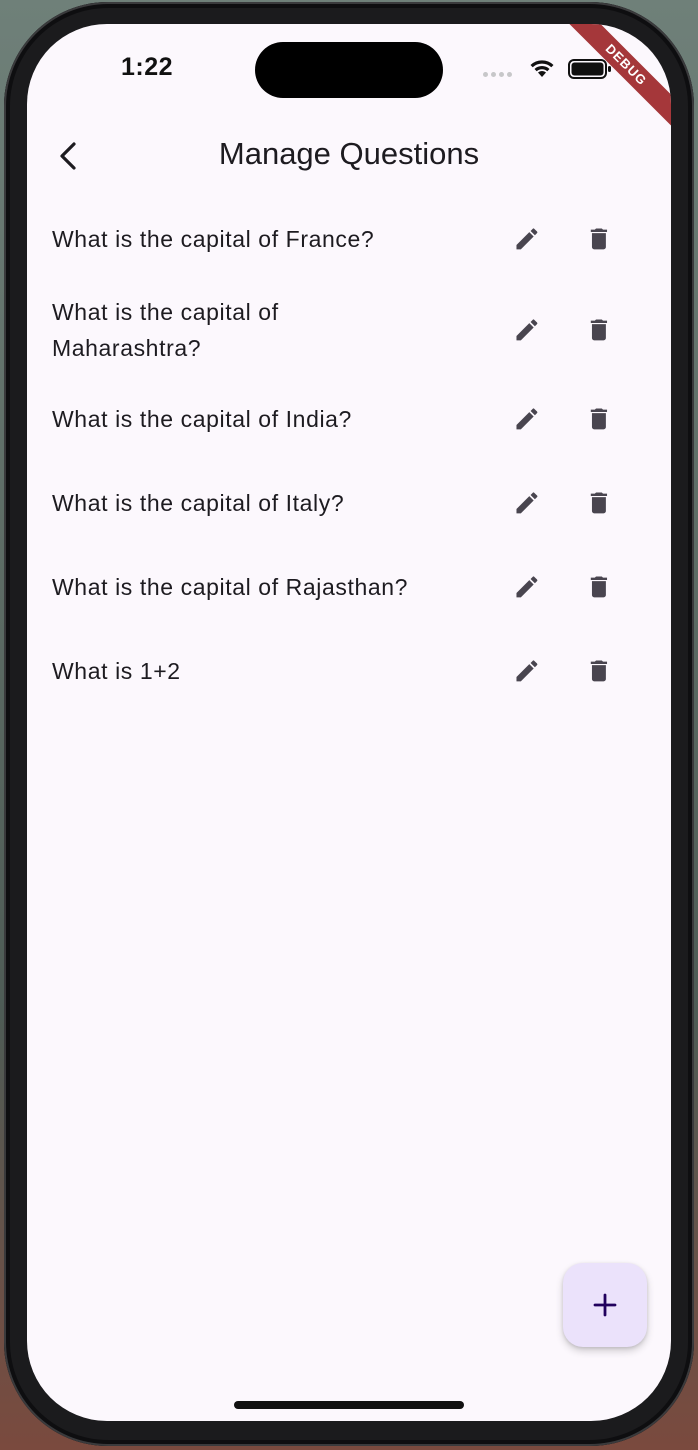 This screenshot has height=1450, width=698. I want to click on status-time: 1:22, so click(147, 67).